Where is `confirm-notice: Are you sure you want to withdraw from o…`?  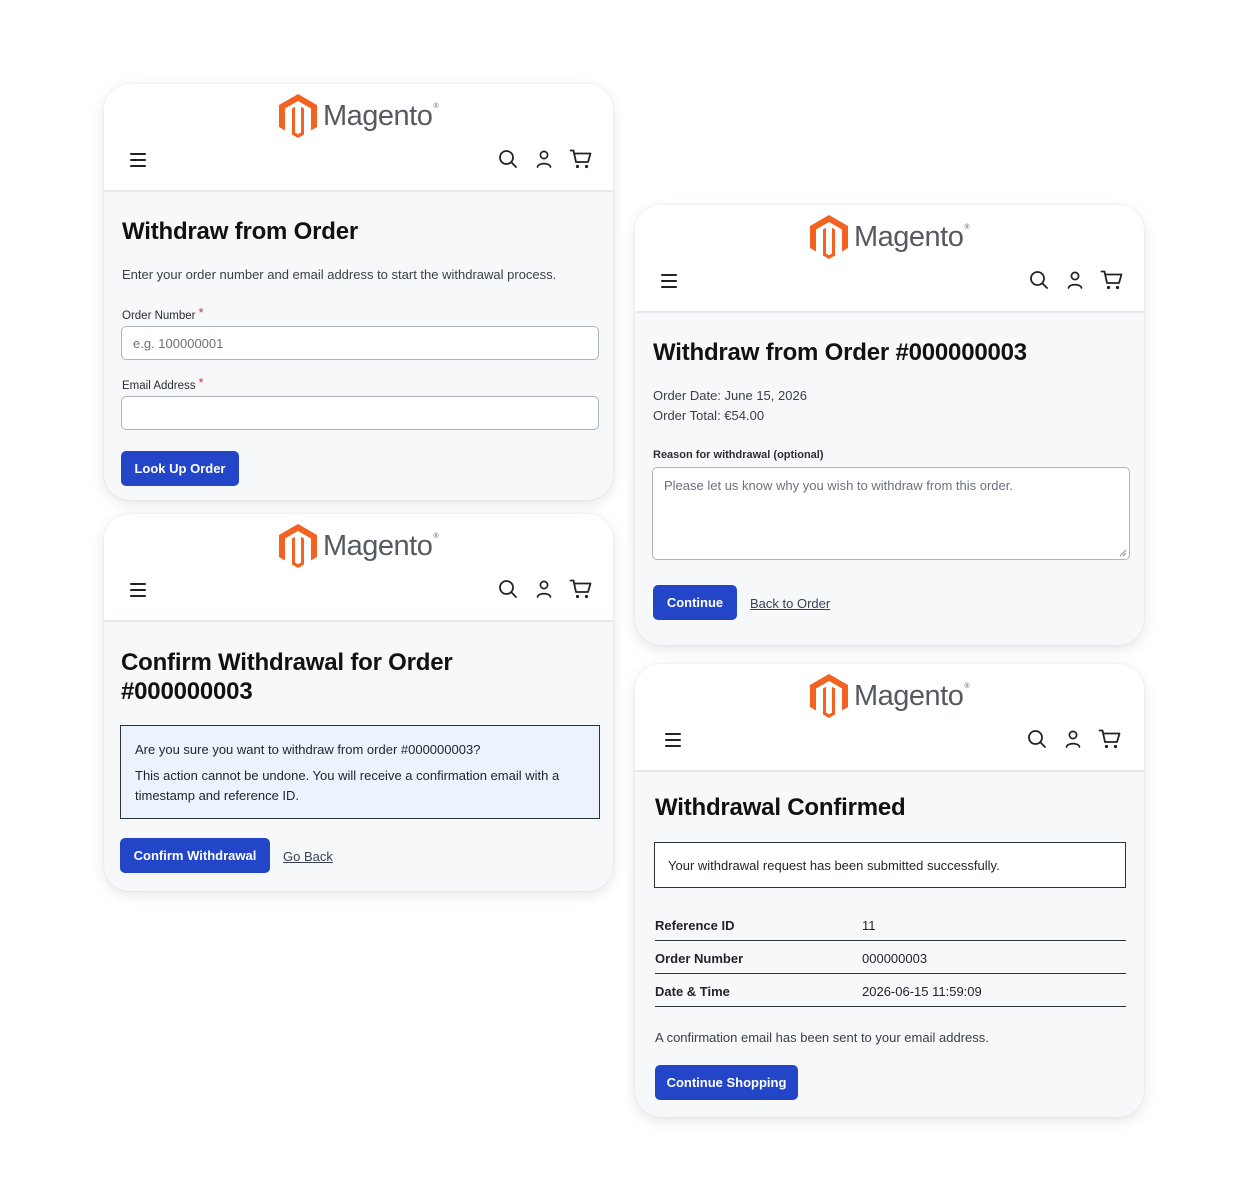
confirm-notice: Are you sure you want to withdraw from o… is located at coordinates (360, 772).